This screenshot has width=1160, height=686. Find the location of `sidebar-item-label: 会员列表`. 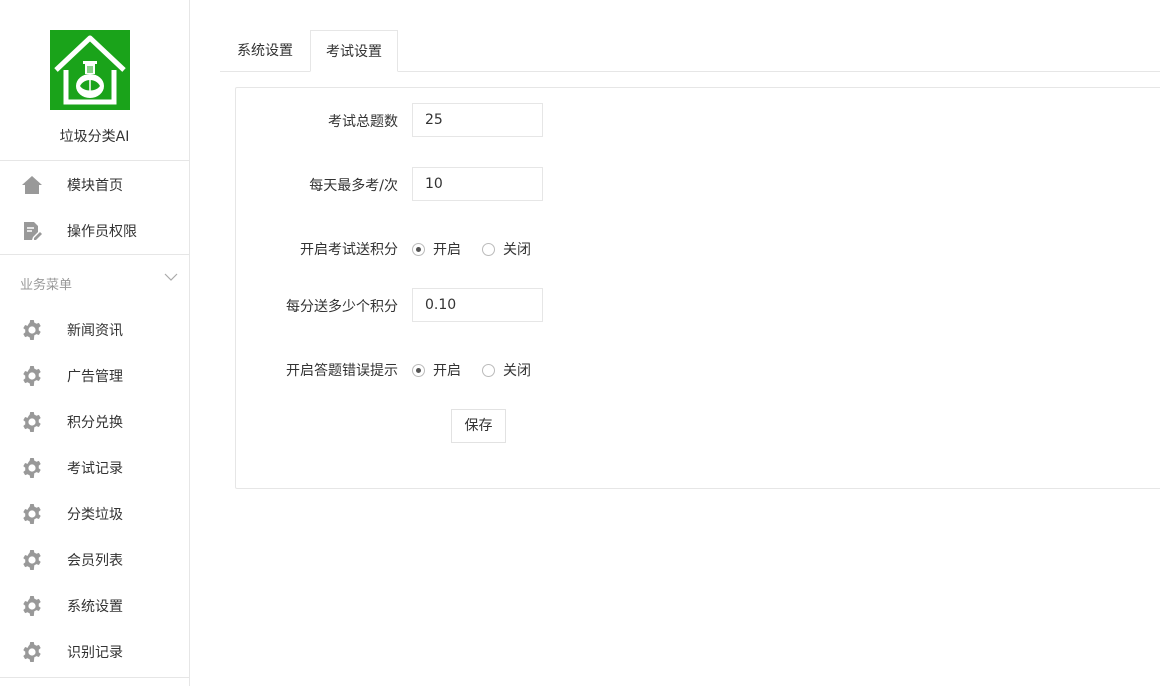

sidebar-item-label: 会员列表 is located at coordinates (95, 561).